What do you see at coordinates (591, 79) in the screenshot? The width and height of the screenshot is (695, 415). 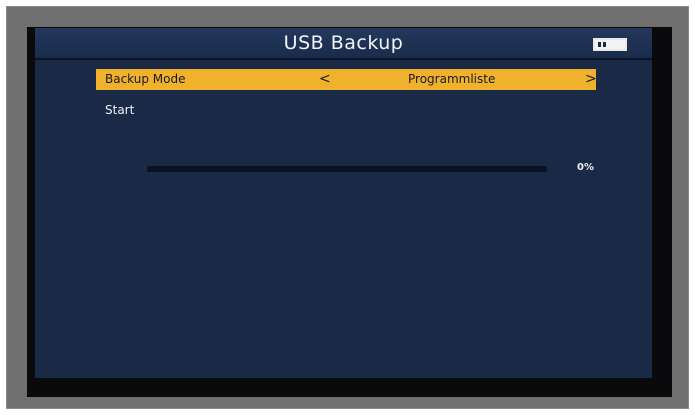 I see `chevron-right-icon: >` at bounding box center [591, 79].